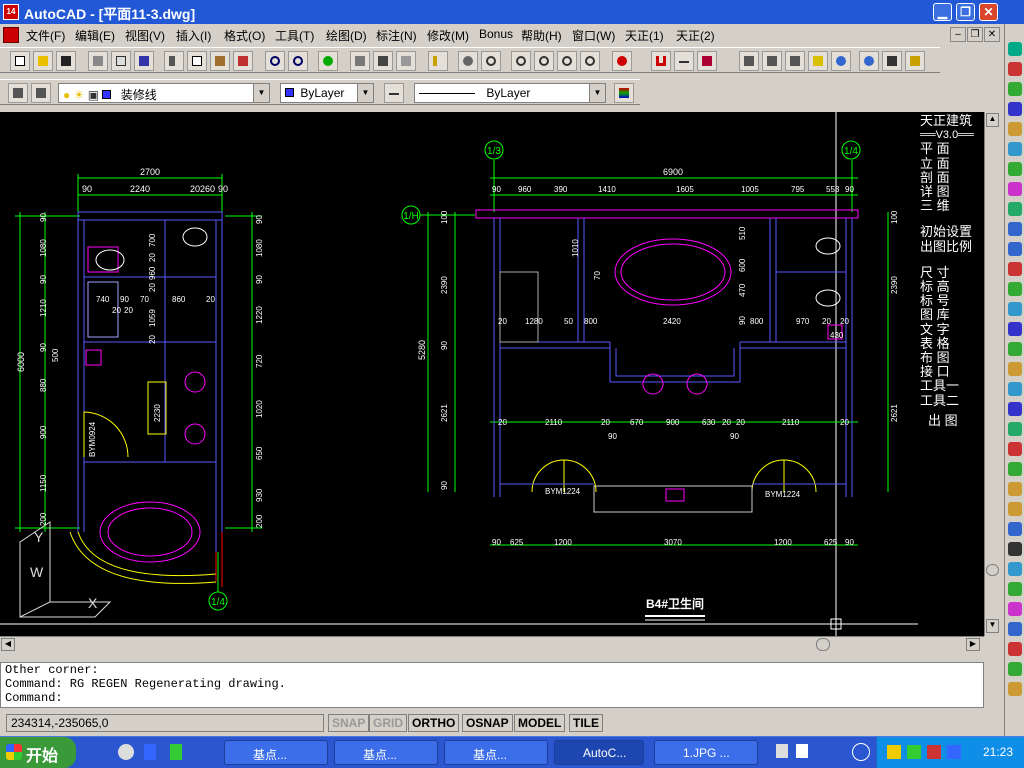 Image resolution: width=1024 pixels, height=768 pixels. What do you see at coordinates (406, 61) in the screenshot?
I see `inquiry-icon` at bounding box center [406, 61].